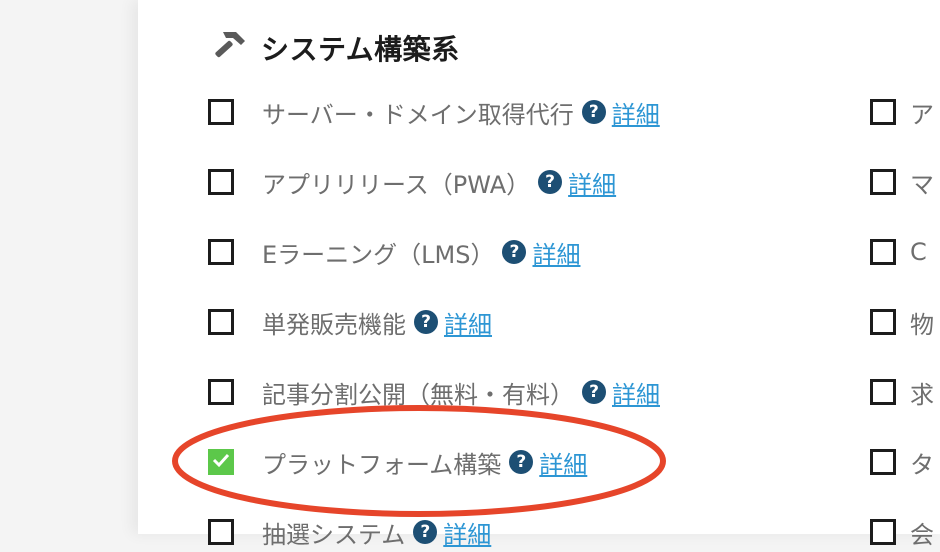 The height and width of the screenshot is (552, 940). What do you see at coordinates (902, 532) in the screenshot?
I see `option-row: 会` at bounding box center [902, 532].